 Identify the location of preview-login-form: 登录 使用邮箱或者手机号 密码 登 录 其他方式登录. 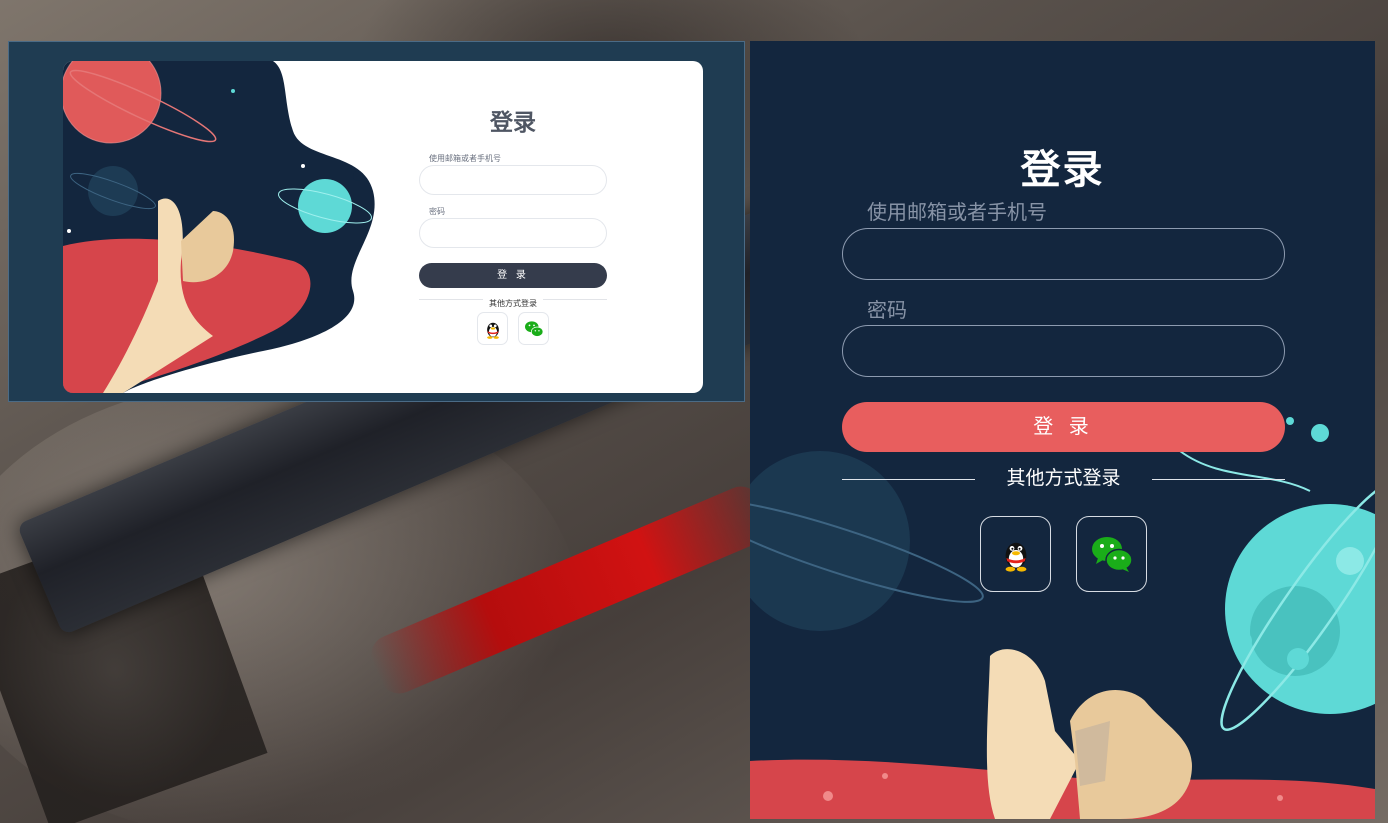
(513, 227).